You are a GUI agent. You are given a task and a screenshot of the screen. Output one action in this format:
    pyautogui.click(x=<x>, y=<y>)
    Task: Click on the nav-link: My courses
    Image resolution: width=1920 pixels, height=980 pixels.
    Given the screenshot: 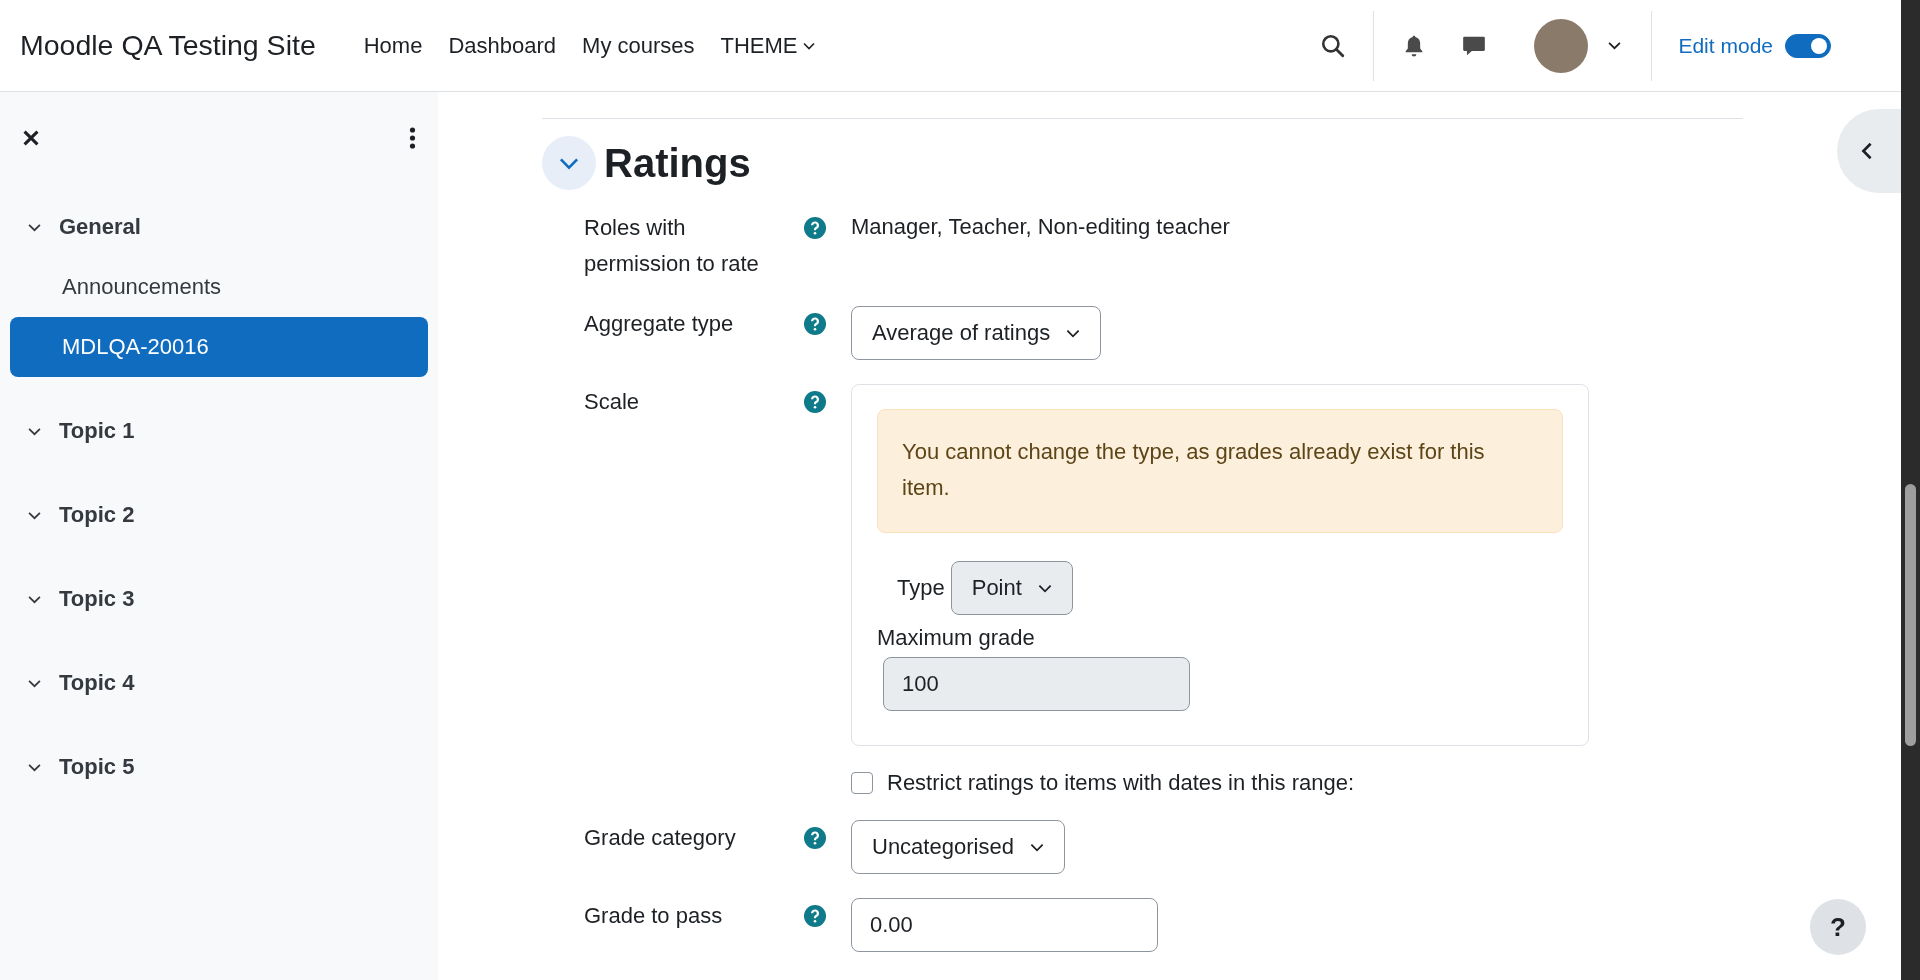 What is the action you would take?
    pyautogui.click(x=638, y=45)
    